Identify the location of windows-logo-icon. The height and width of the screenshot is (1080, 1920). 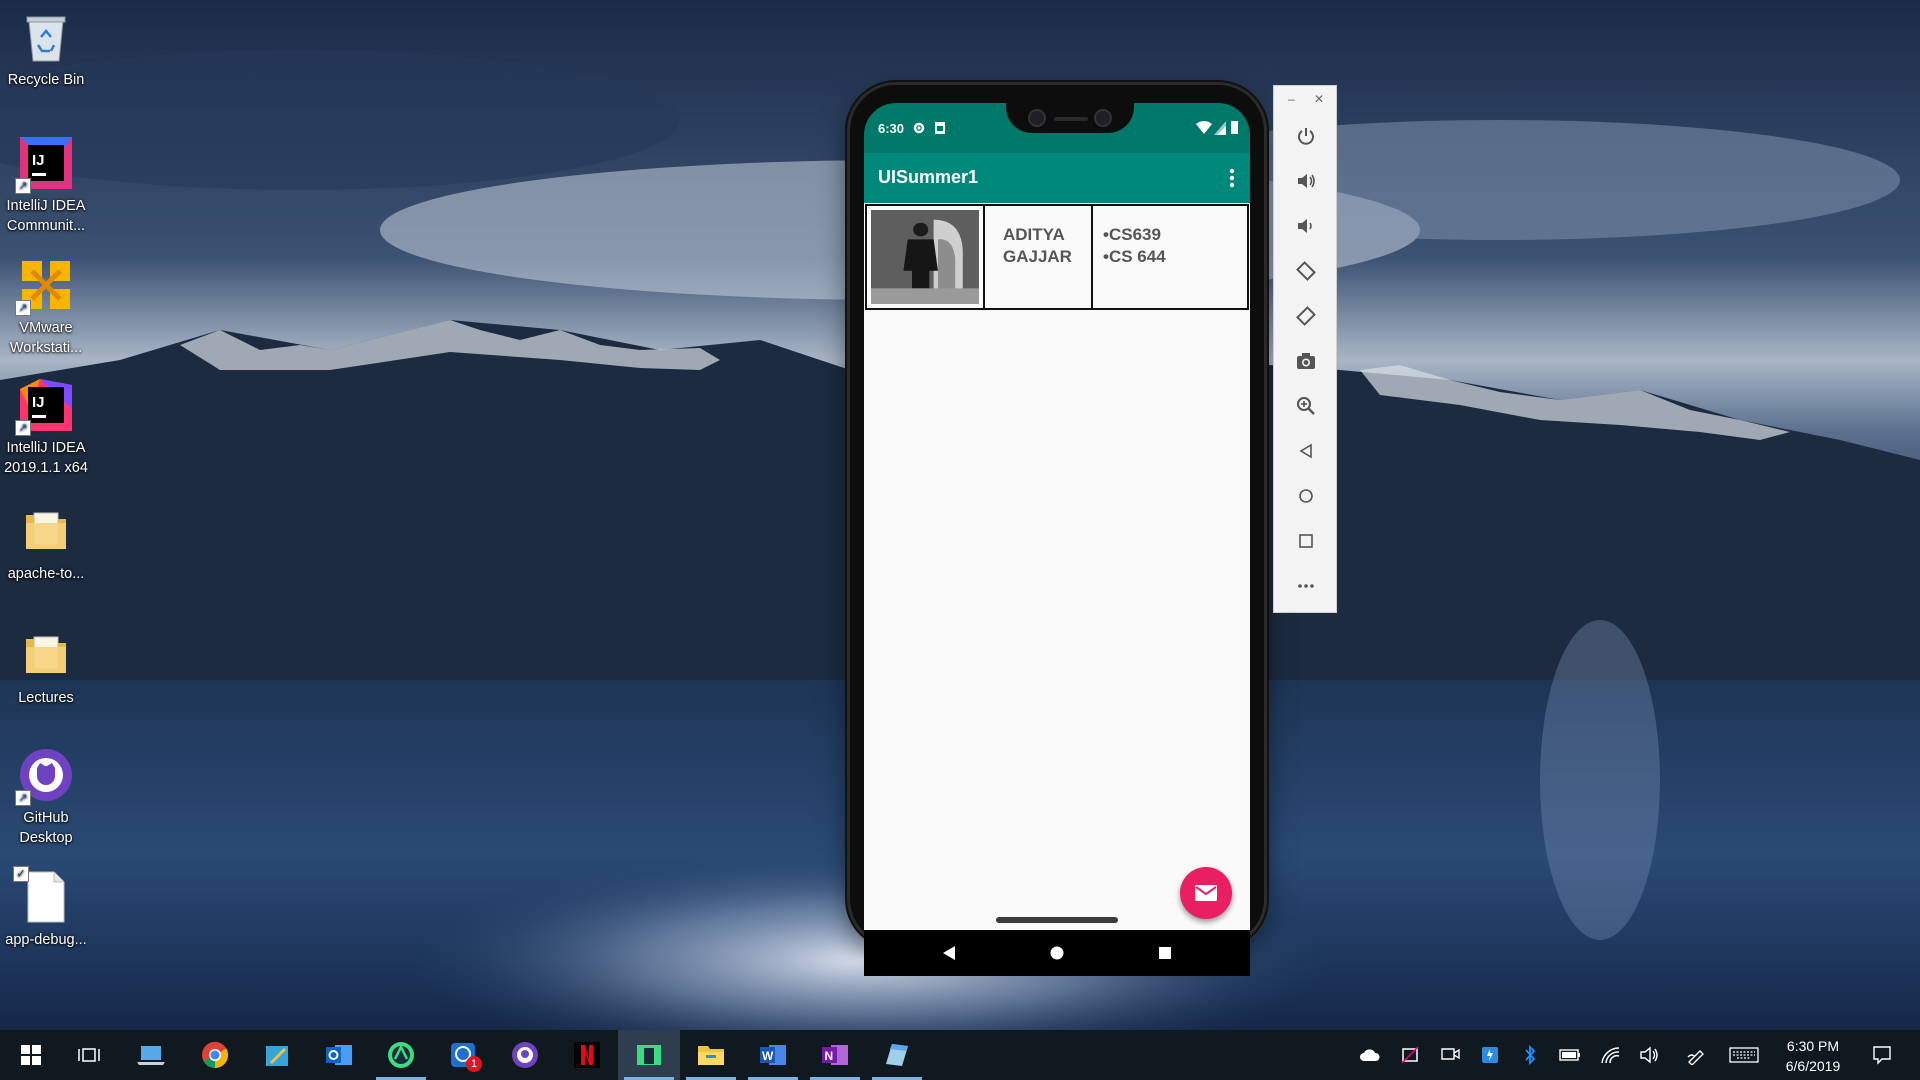
(31, 1055).